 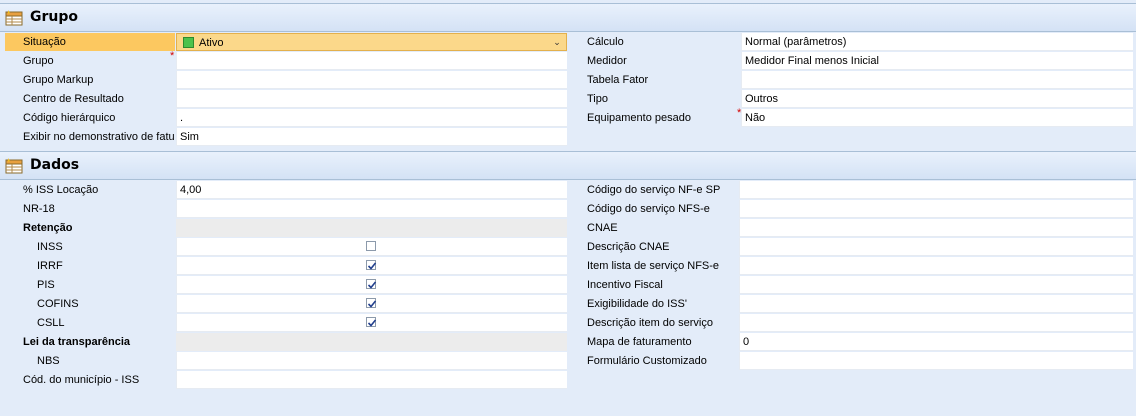 What do you see at coordinates (286, 323) in the screenshot?
I see `field-row-csll: CSLL` at bounding box center [286, 323].